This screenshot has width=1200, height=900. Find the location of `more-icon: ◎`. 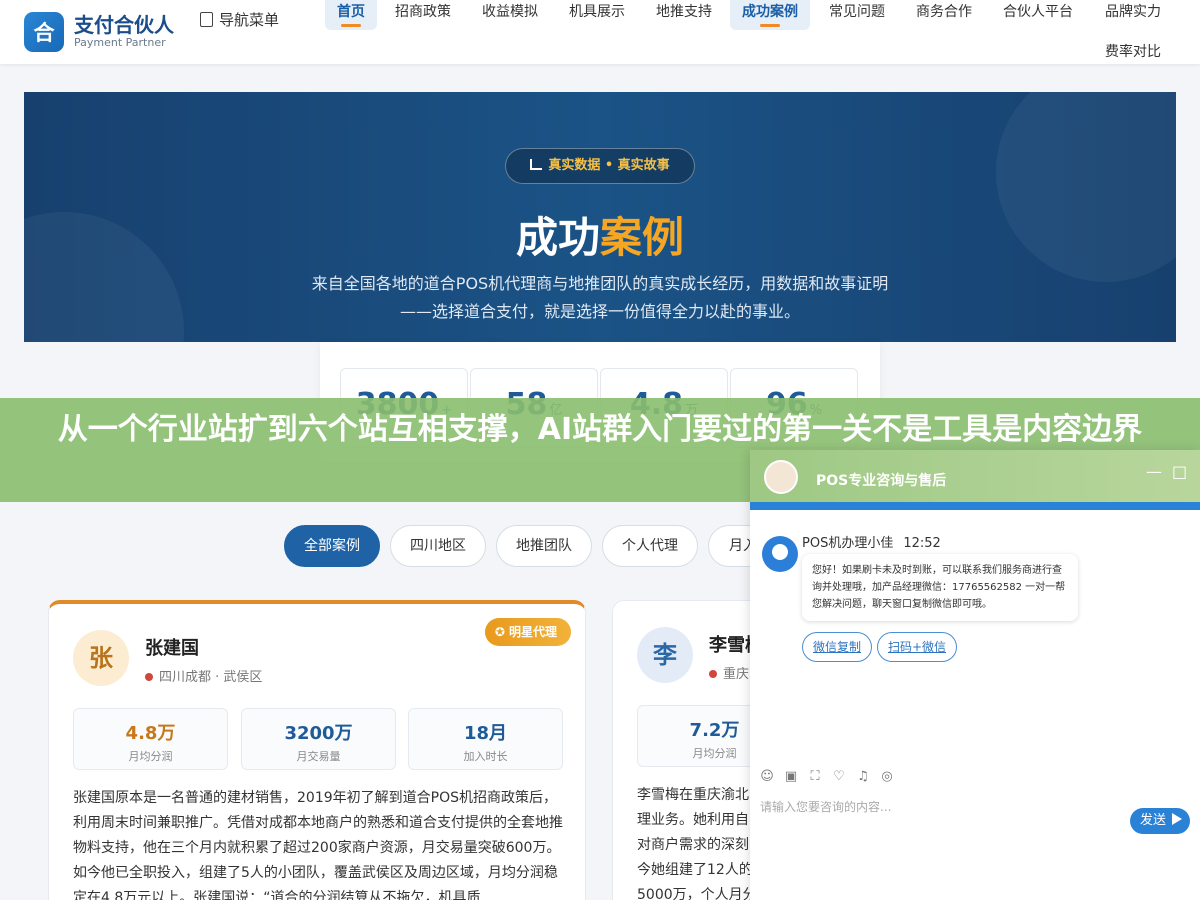

more-icon: ◎ is located at coordinates (887, 777).